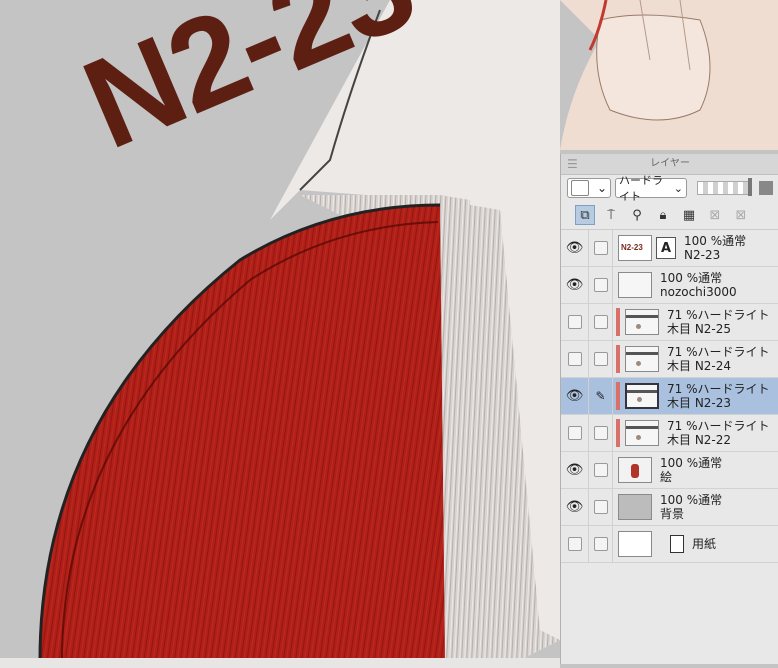 Image resolution: width=778 pixels, height=668 pixels. I want to click on layer-info: 71 %ハードライト 木目 N2-23, so click(718, 396).